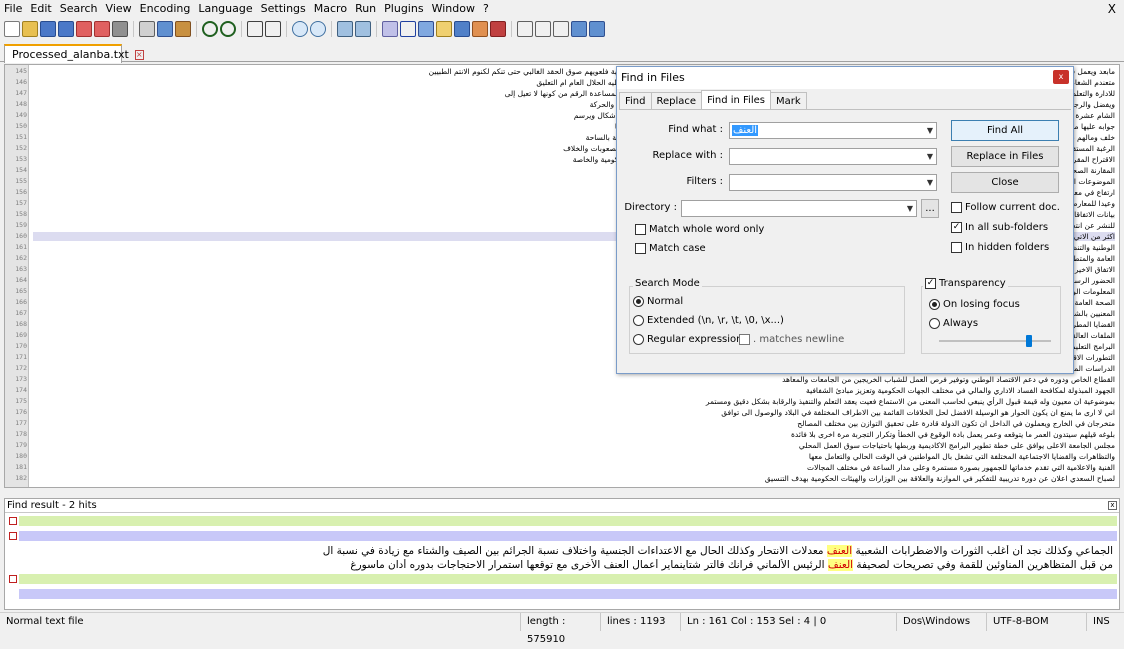 This screenshot has width=1124, height=649. What do you see at coordinates (255, 29) in the screenshot?
I see `find-icon` at bounding box center [255, 29].